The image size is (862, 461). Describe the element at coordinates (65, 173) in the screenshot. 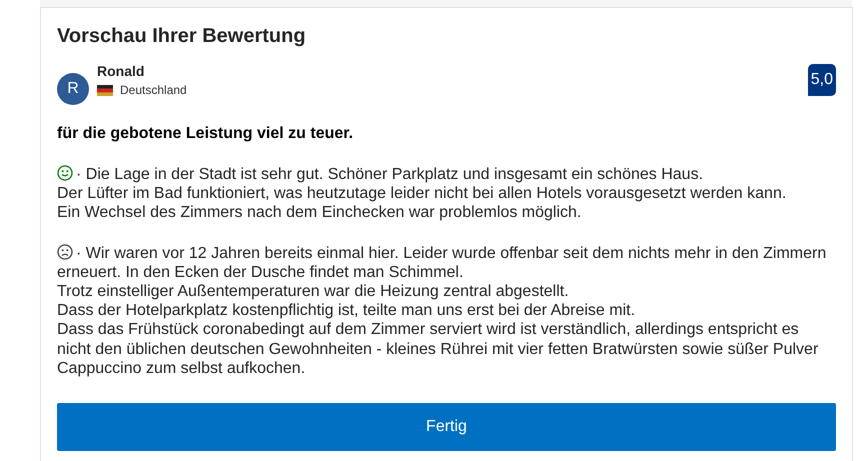

I see `smiley-icon` at that location.